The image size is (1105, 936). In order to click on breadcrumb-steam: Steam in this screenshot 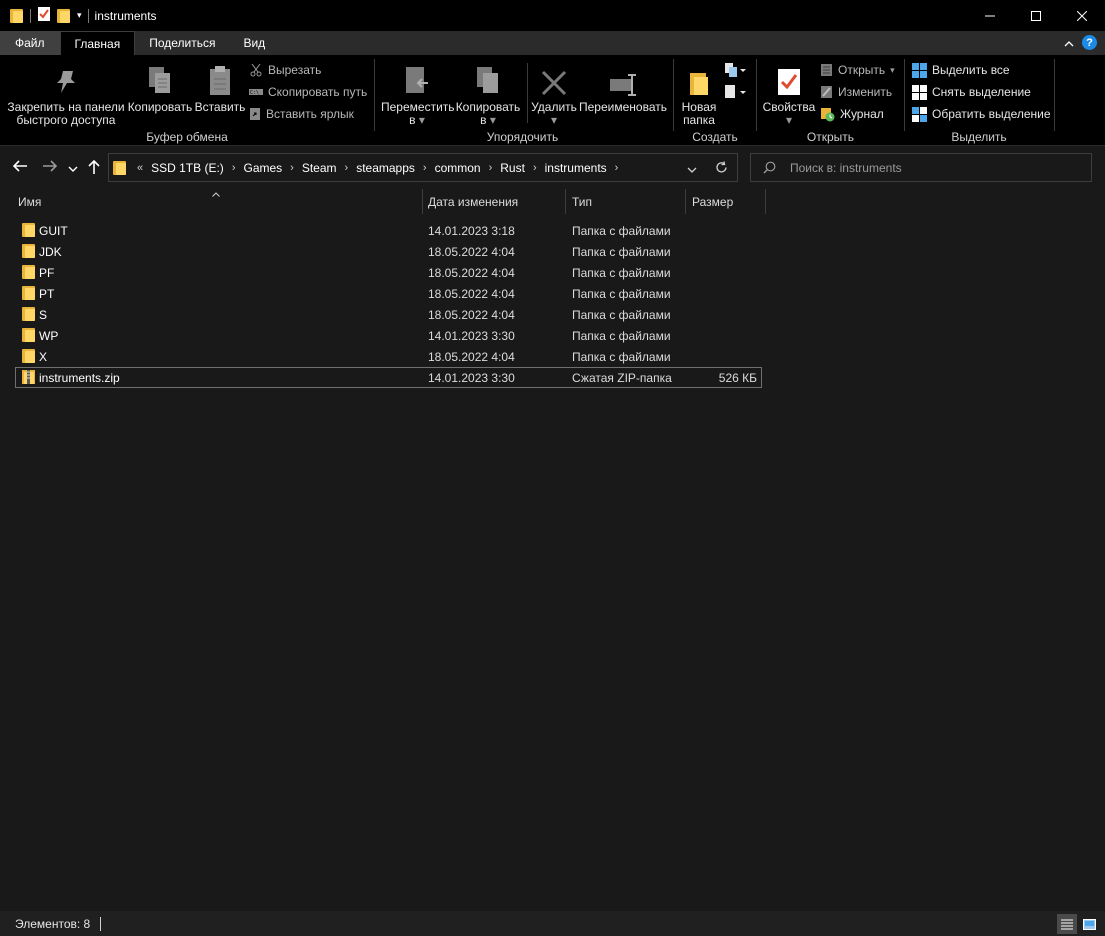, I will do `click(319, 168)`.